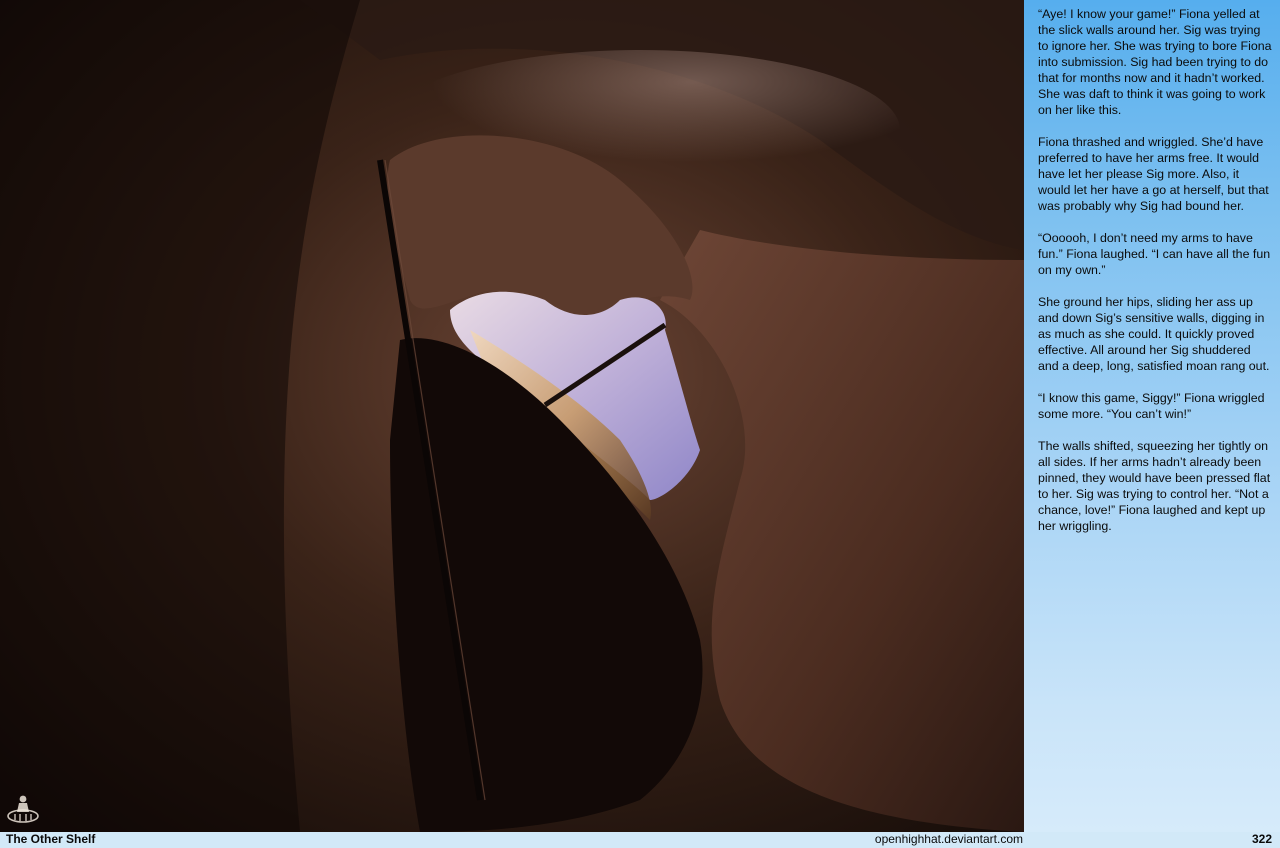  I want to click on creator-logo-icon, so click(23, 809).